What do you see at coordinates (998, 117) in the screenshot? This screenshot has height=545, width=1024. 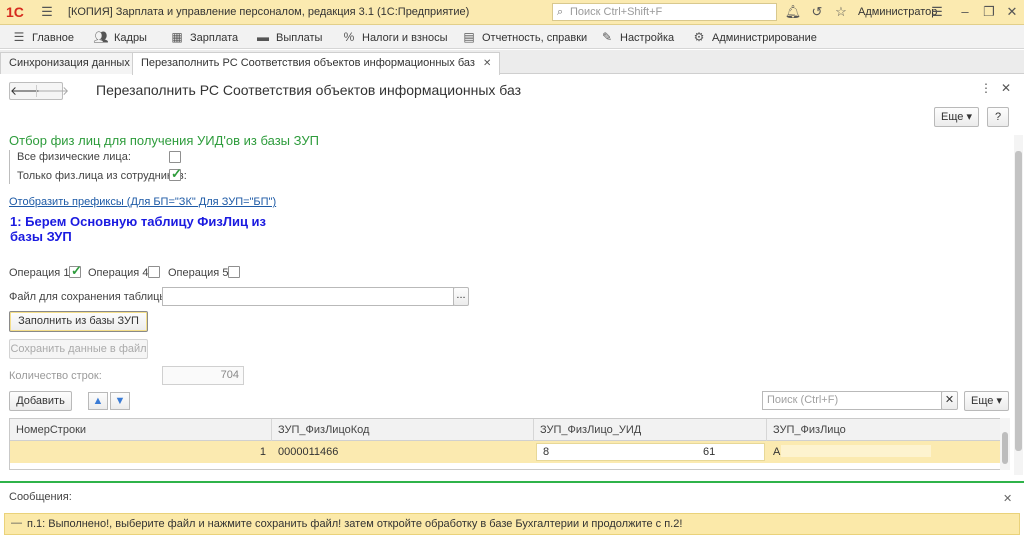 I see `help-button: ?` at bounding box center [998, 117].